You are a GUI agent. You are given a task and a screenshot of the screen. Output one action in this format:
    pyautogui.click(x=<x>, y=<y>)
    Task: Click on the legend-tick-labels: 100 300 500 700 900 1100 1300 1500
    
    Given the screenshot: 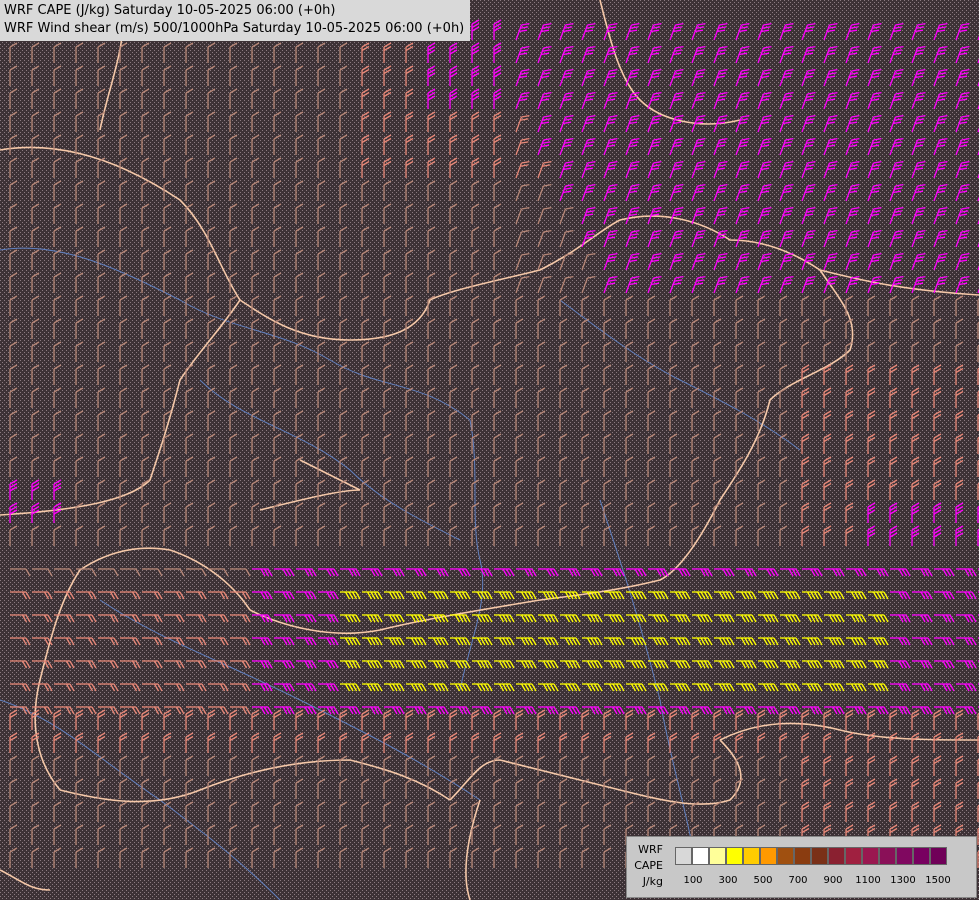 What is the action you would take?
    pyautogui.click(x=823, y=882)
    